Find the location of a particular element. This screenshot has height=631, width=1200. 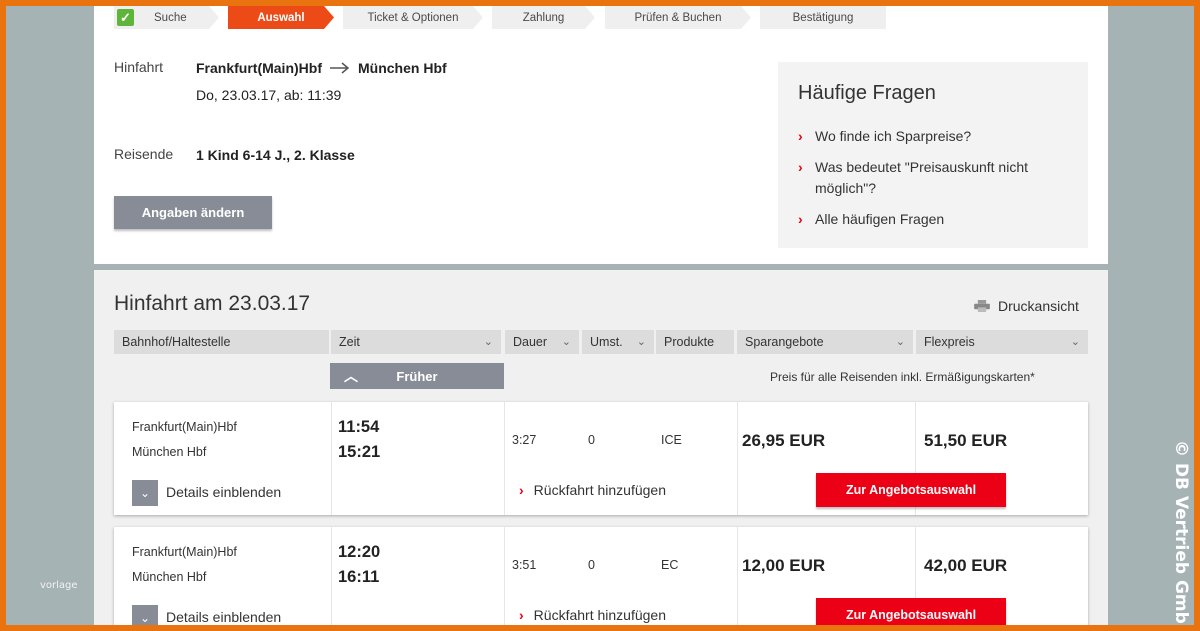

check-icon: ✓ is located at coordinates (125, 17).